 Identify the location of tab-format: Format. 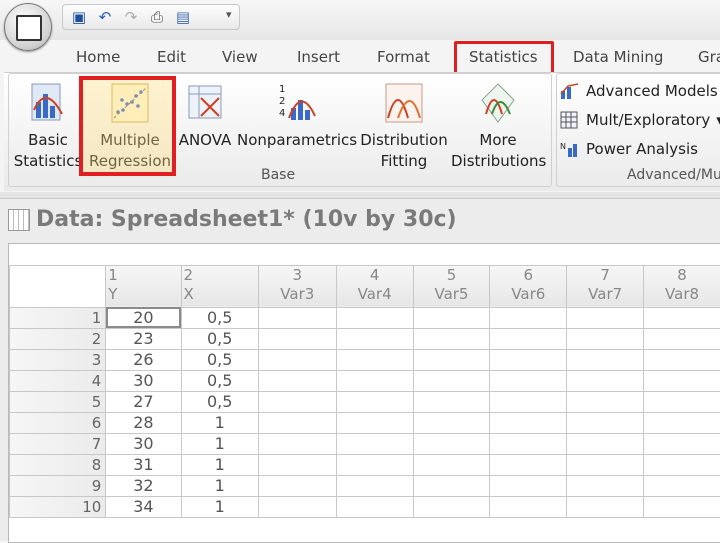
(403, 57).